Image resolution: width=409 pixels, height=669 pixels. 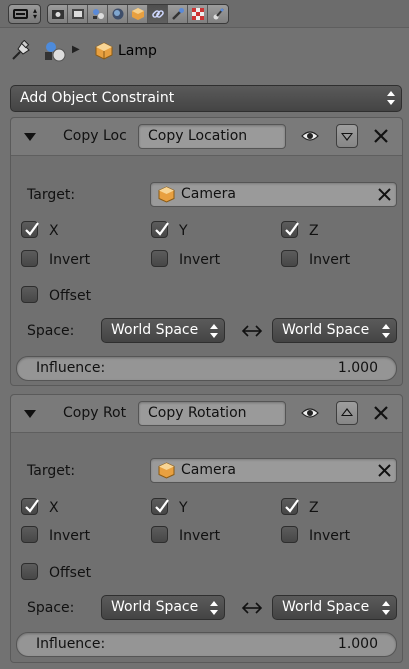 I want to click on move-up-button, so click(x=347, y=413).